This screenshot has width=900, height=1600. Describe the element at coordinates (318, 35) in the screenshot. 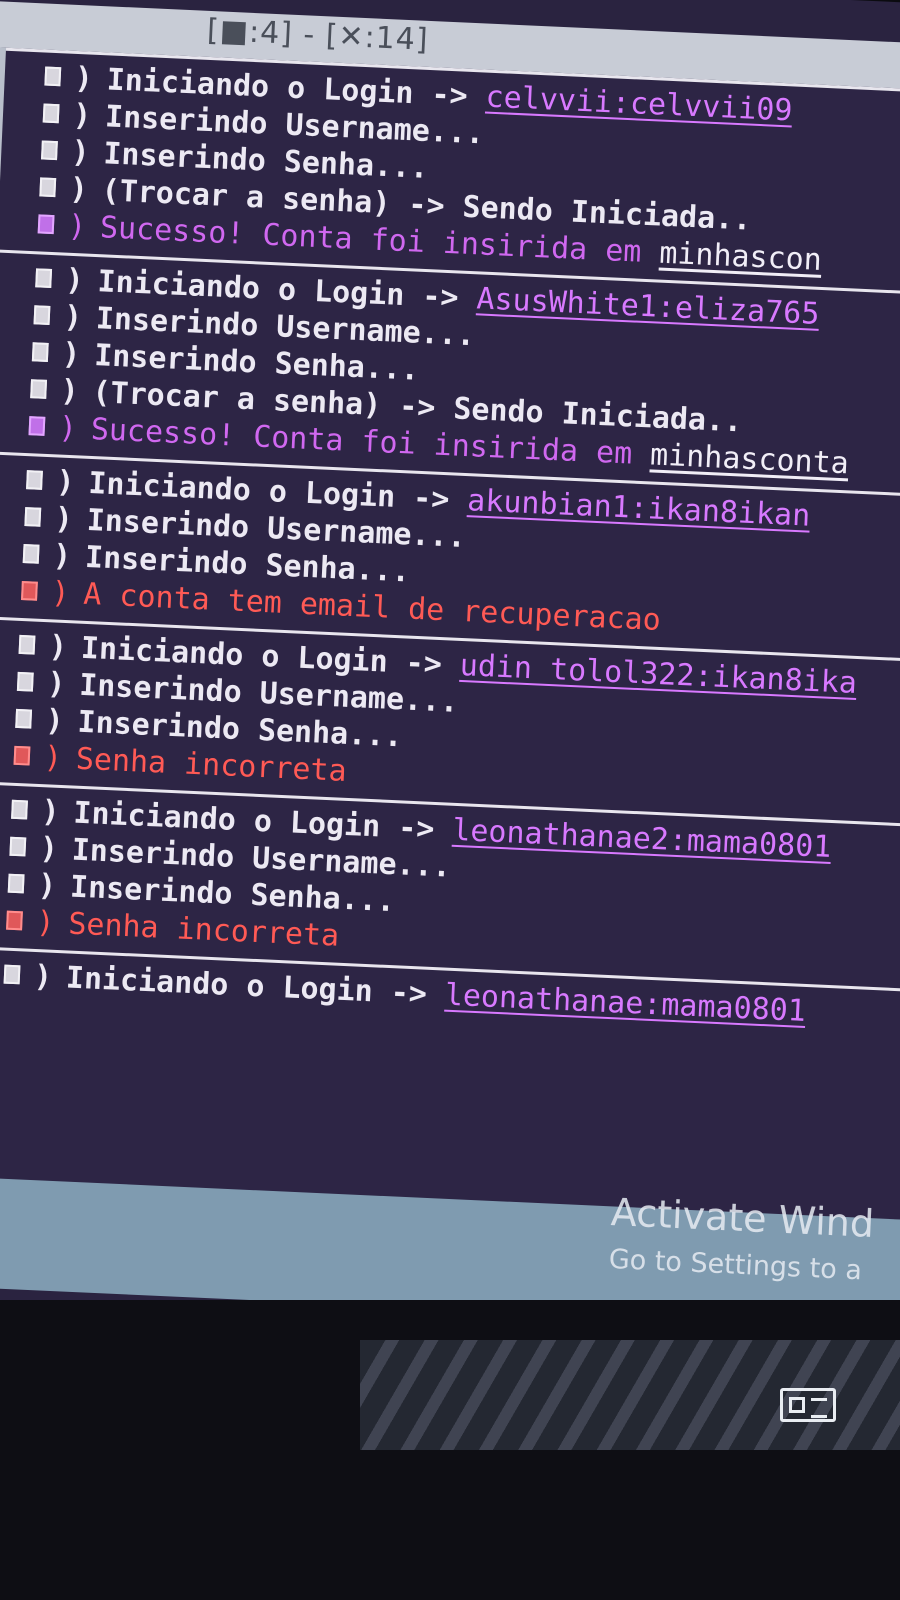

I see `window-title: [■:4] - [✕:14]` at that location.